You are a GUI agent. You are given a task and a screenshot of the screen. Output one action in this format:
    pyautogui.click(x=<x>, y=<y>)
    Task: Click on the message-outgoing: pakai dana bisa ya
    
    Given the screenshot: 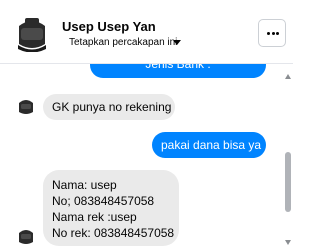 What is the action you would take?
    pyautogui.click(x=209, y=145)
    